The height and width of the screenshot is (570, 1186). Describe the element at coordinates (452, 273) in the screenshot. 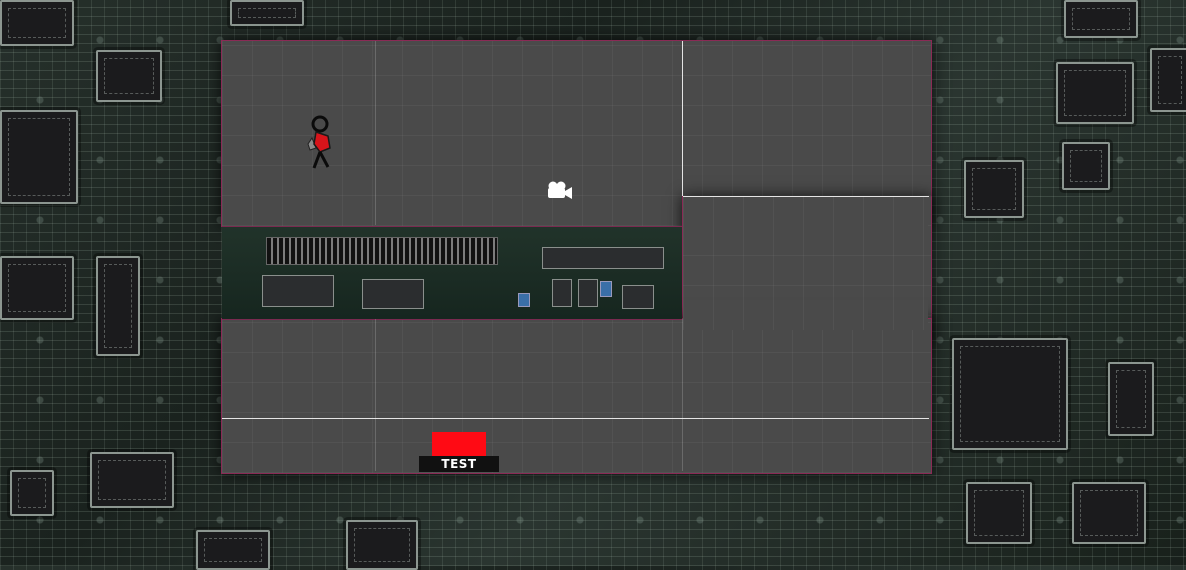

I see `circuit-gap` at that location.